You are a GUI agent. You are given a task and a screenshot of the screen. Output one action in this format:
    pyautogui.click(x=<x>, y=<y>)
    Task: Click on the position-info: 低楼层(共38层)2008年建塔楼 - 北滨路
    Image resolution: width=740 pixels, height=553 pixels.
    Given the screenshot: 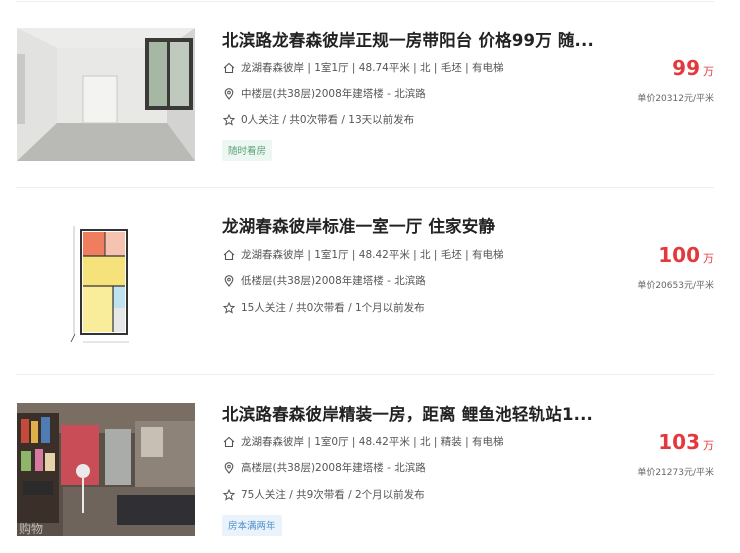 What is the action you would take?
    pyautogui.click(x=324, y=280)
    